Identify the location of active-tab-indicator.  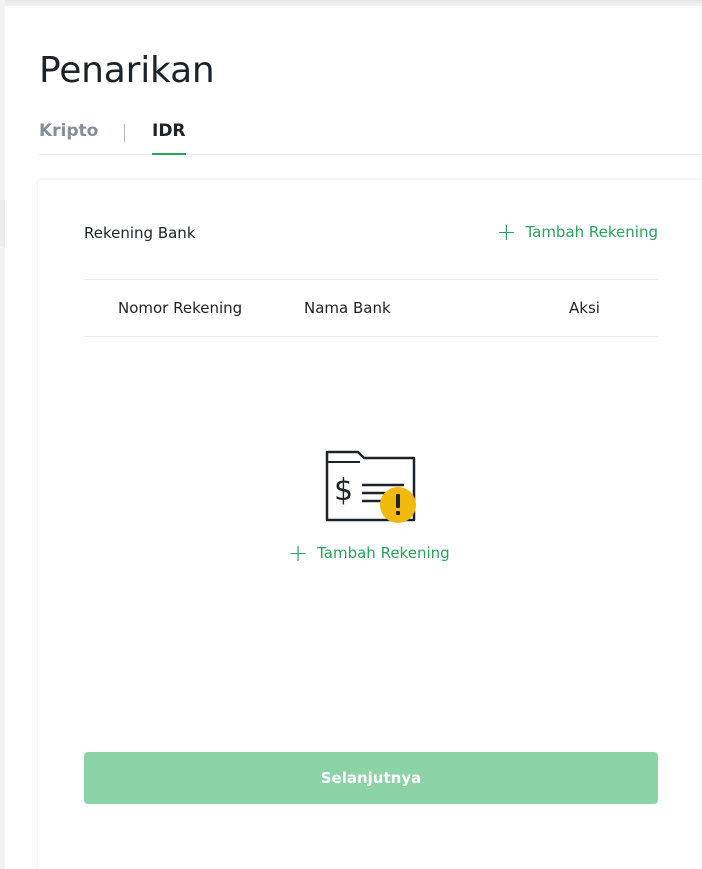
(169, 154).